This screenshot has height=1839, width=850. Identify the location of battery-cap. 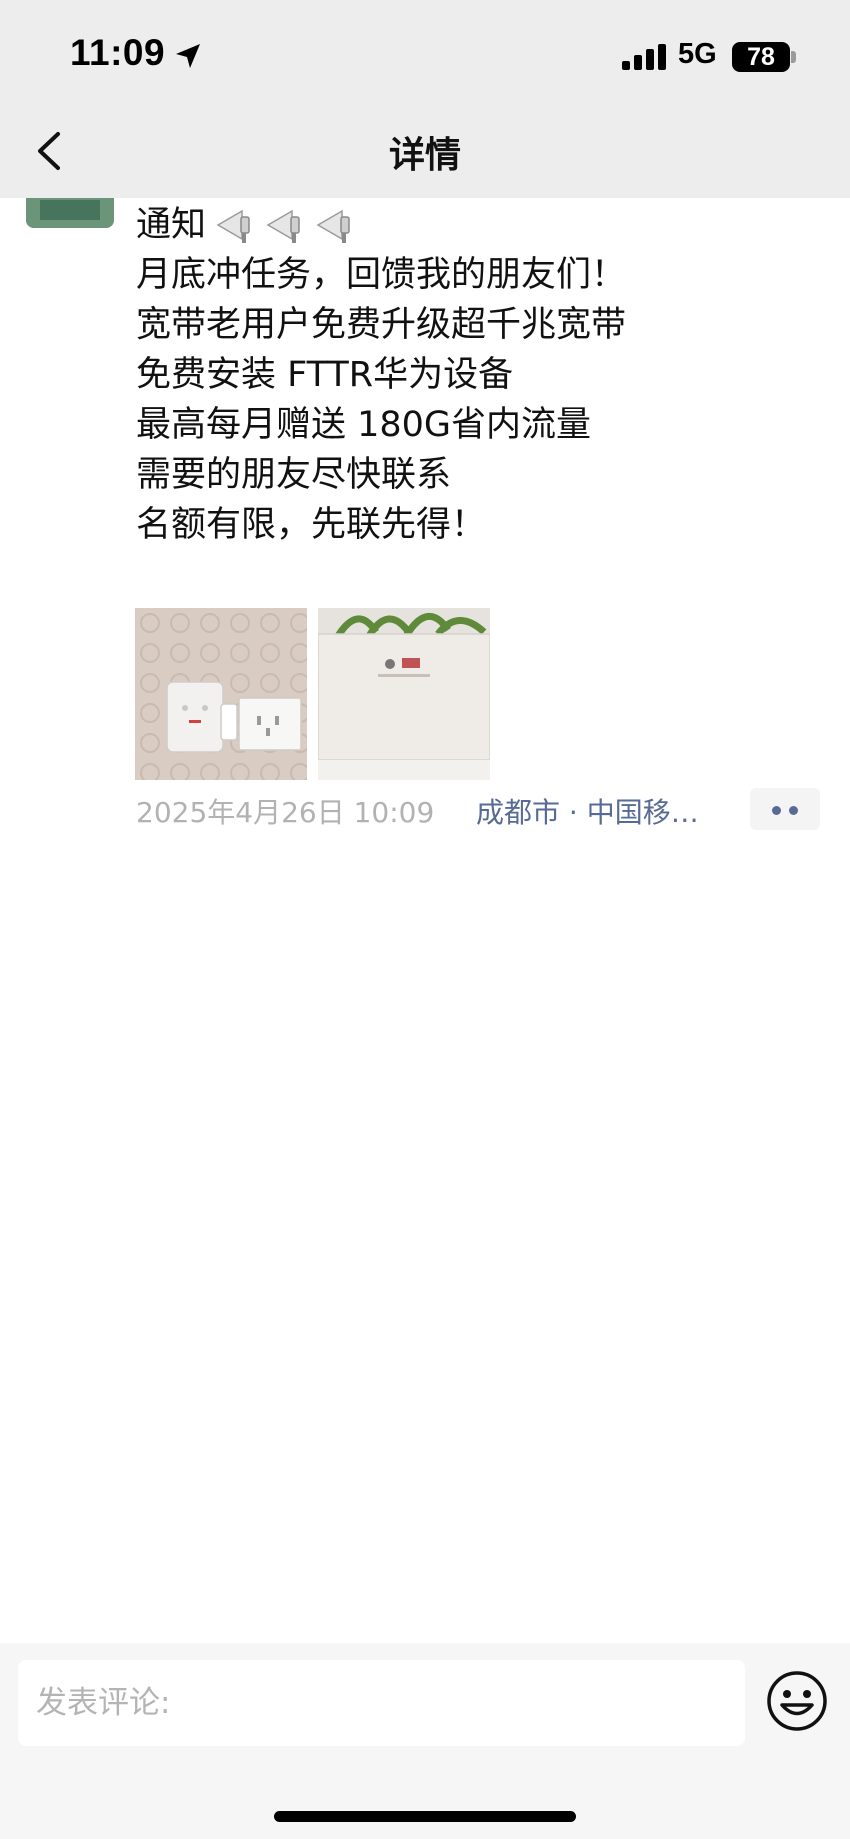
(793, 57).